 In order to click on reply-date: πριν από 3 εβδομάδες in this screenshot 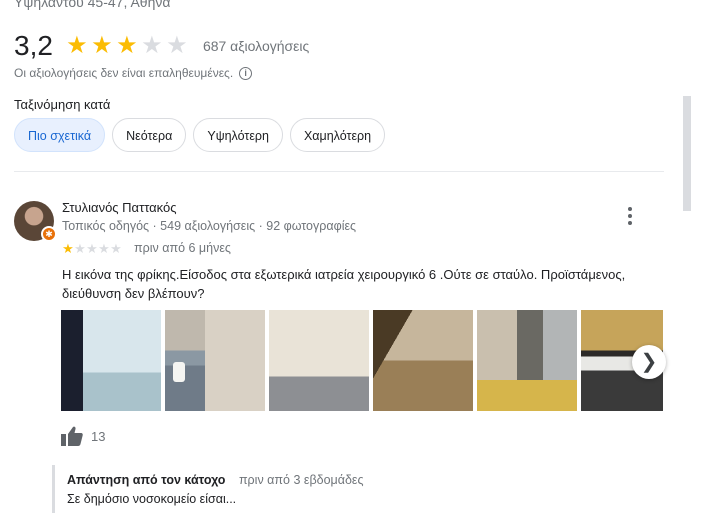, I will do `click(301, 480)`.